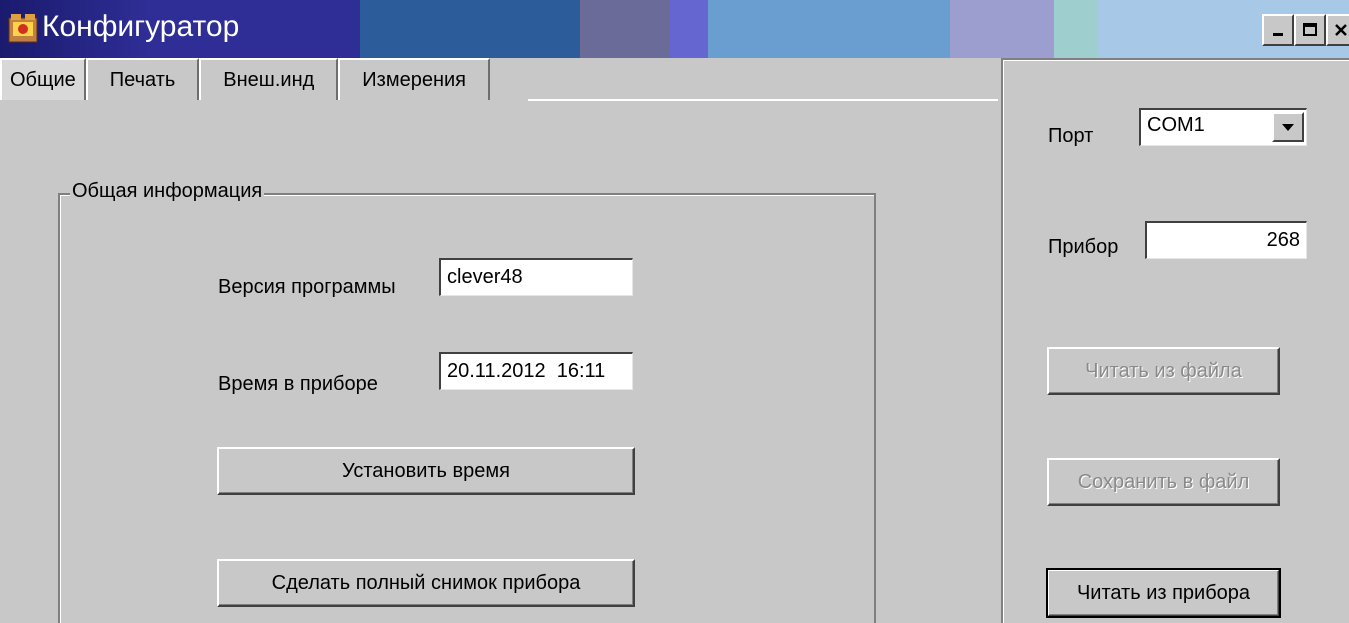  I want to click on tab-strip: Общие Печать Внеш.инд Измерения, so click(245, 79).